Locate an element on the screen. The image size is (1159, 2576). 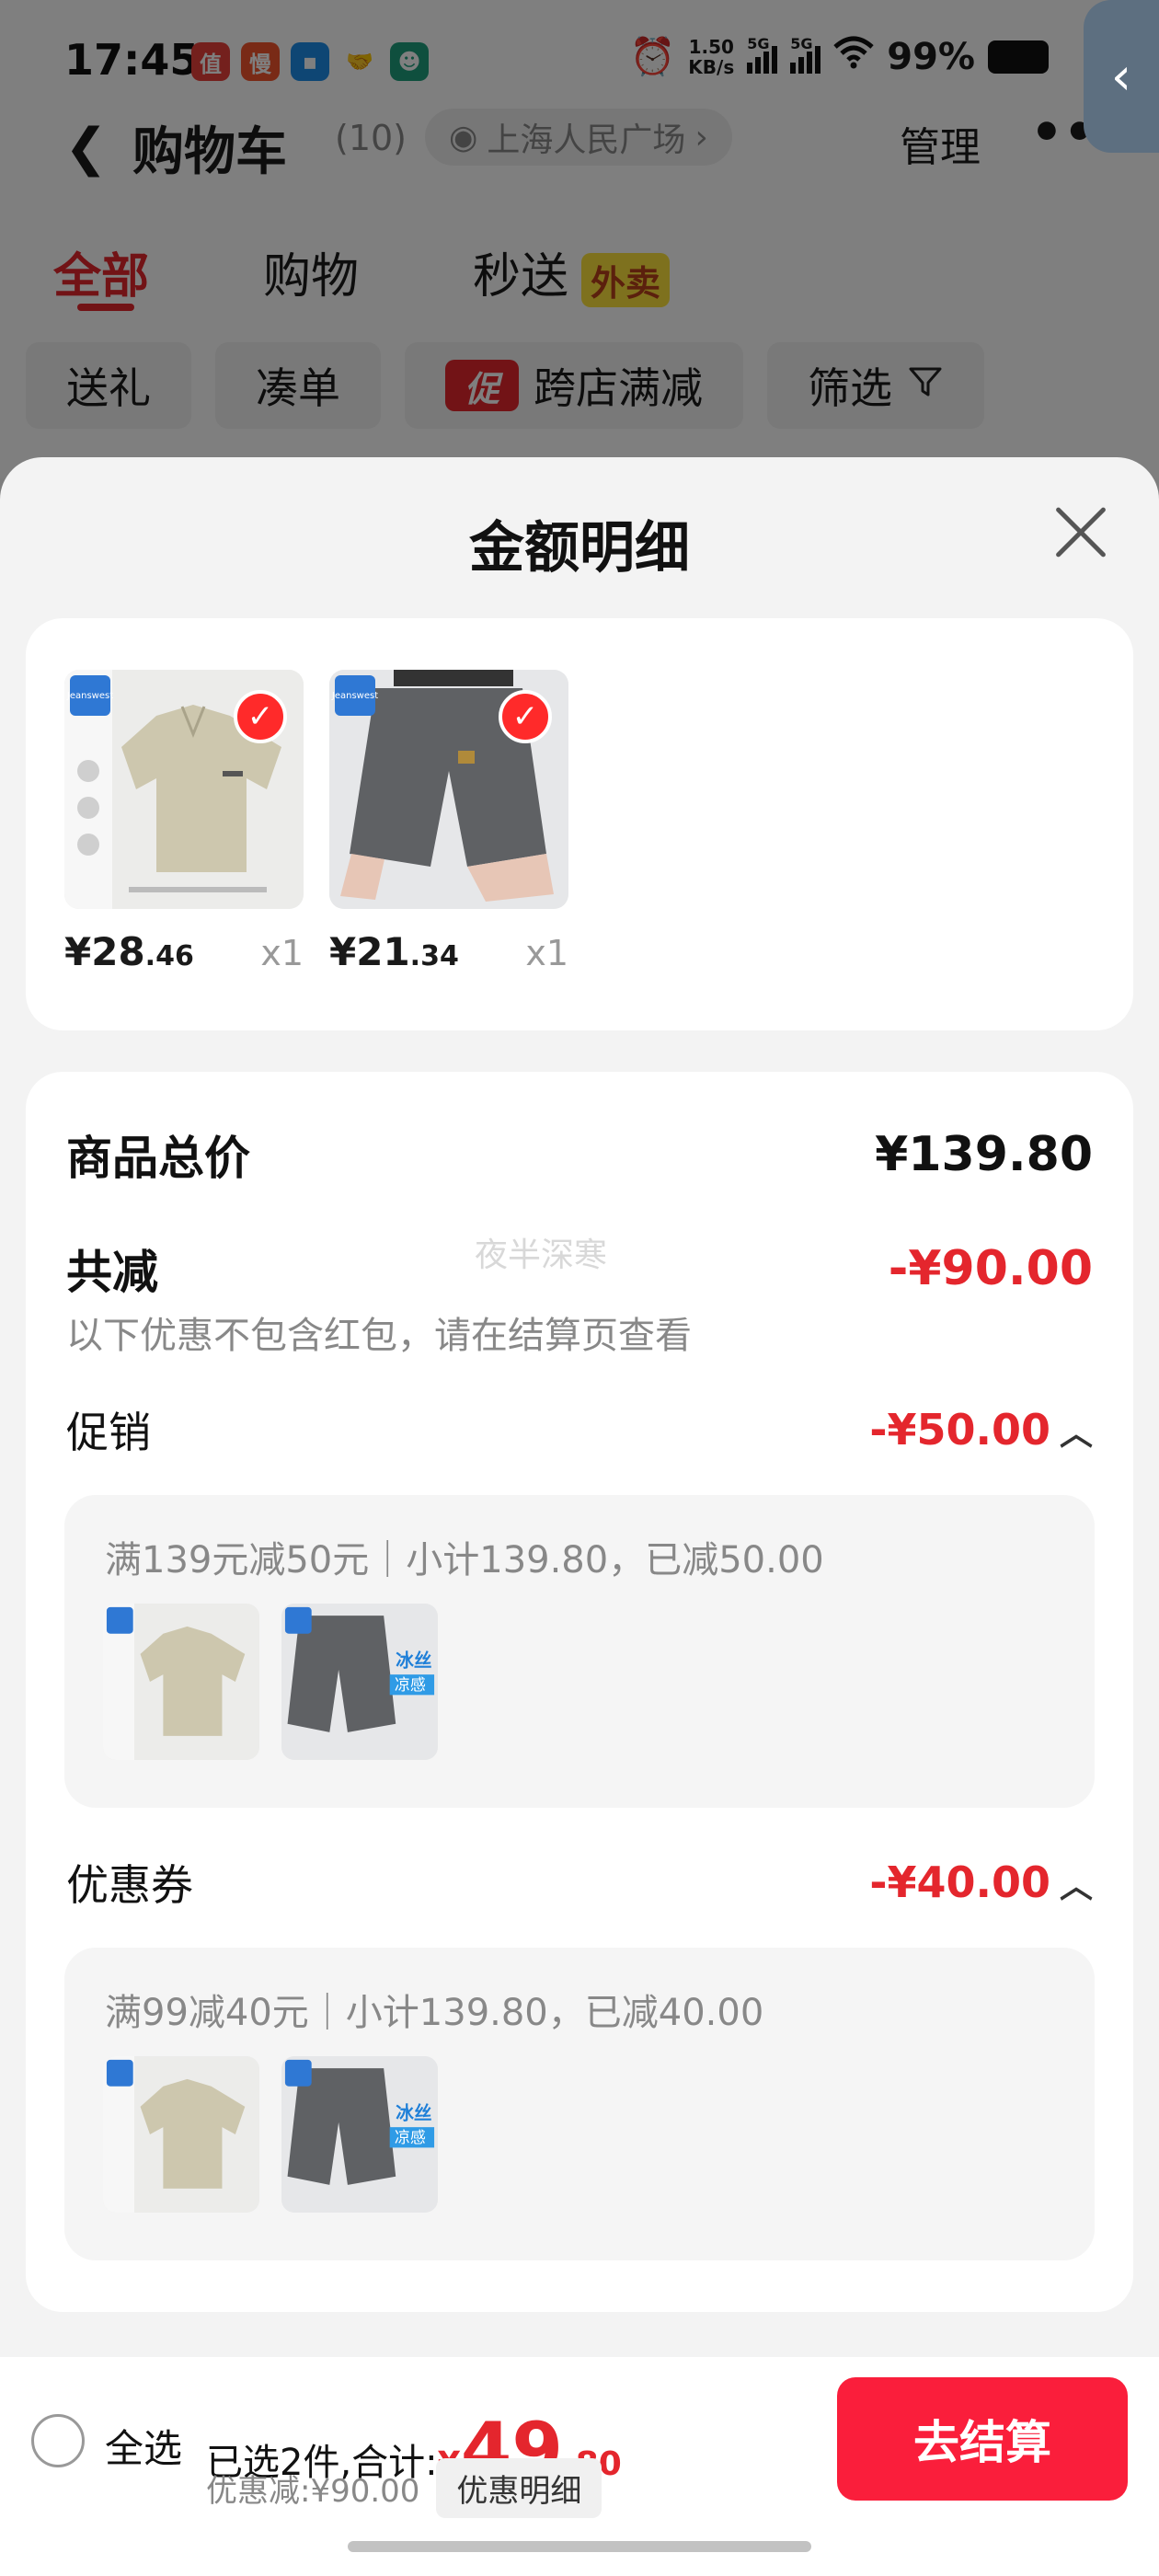
select-all-radio is located at coordinates (58, 2440).